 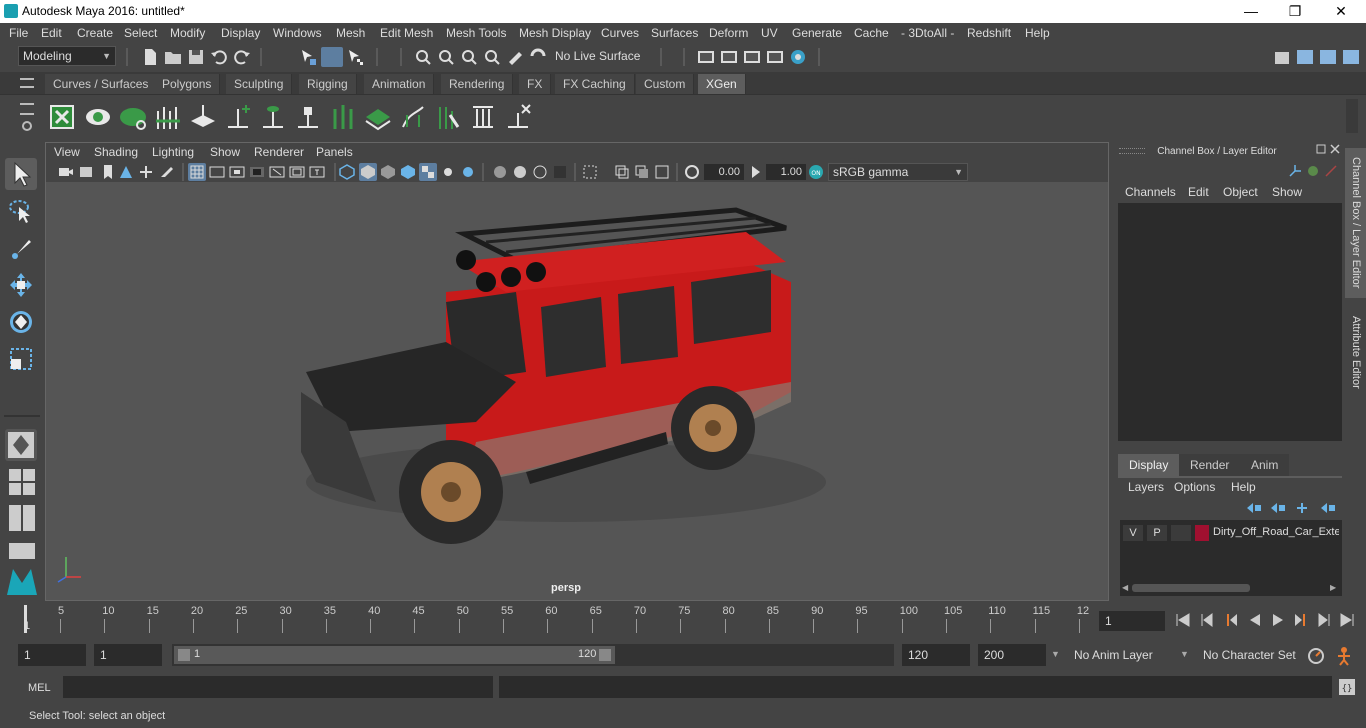 I want to click on shelf-scroll, so click(x=1352, y=116).